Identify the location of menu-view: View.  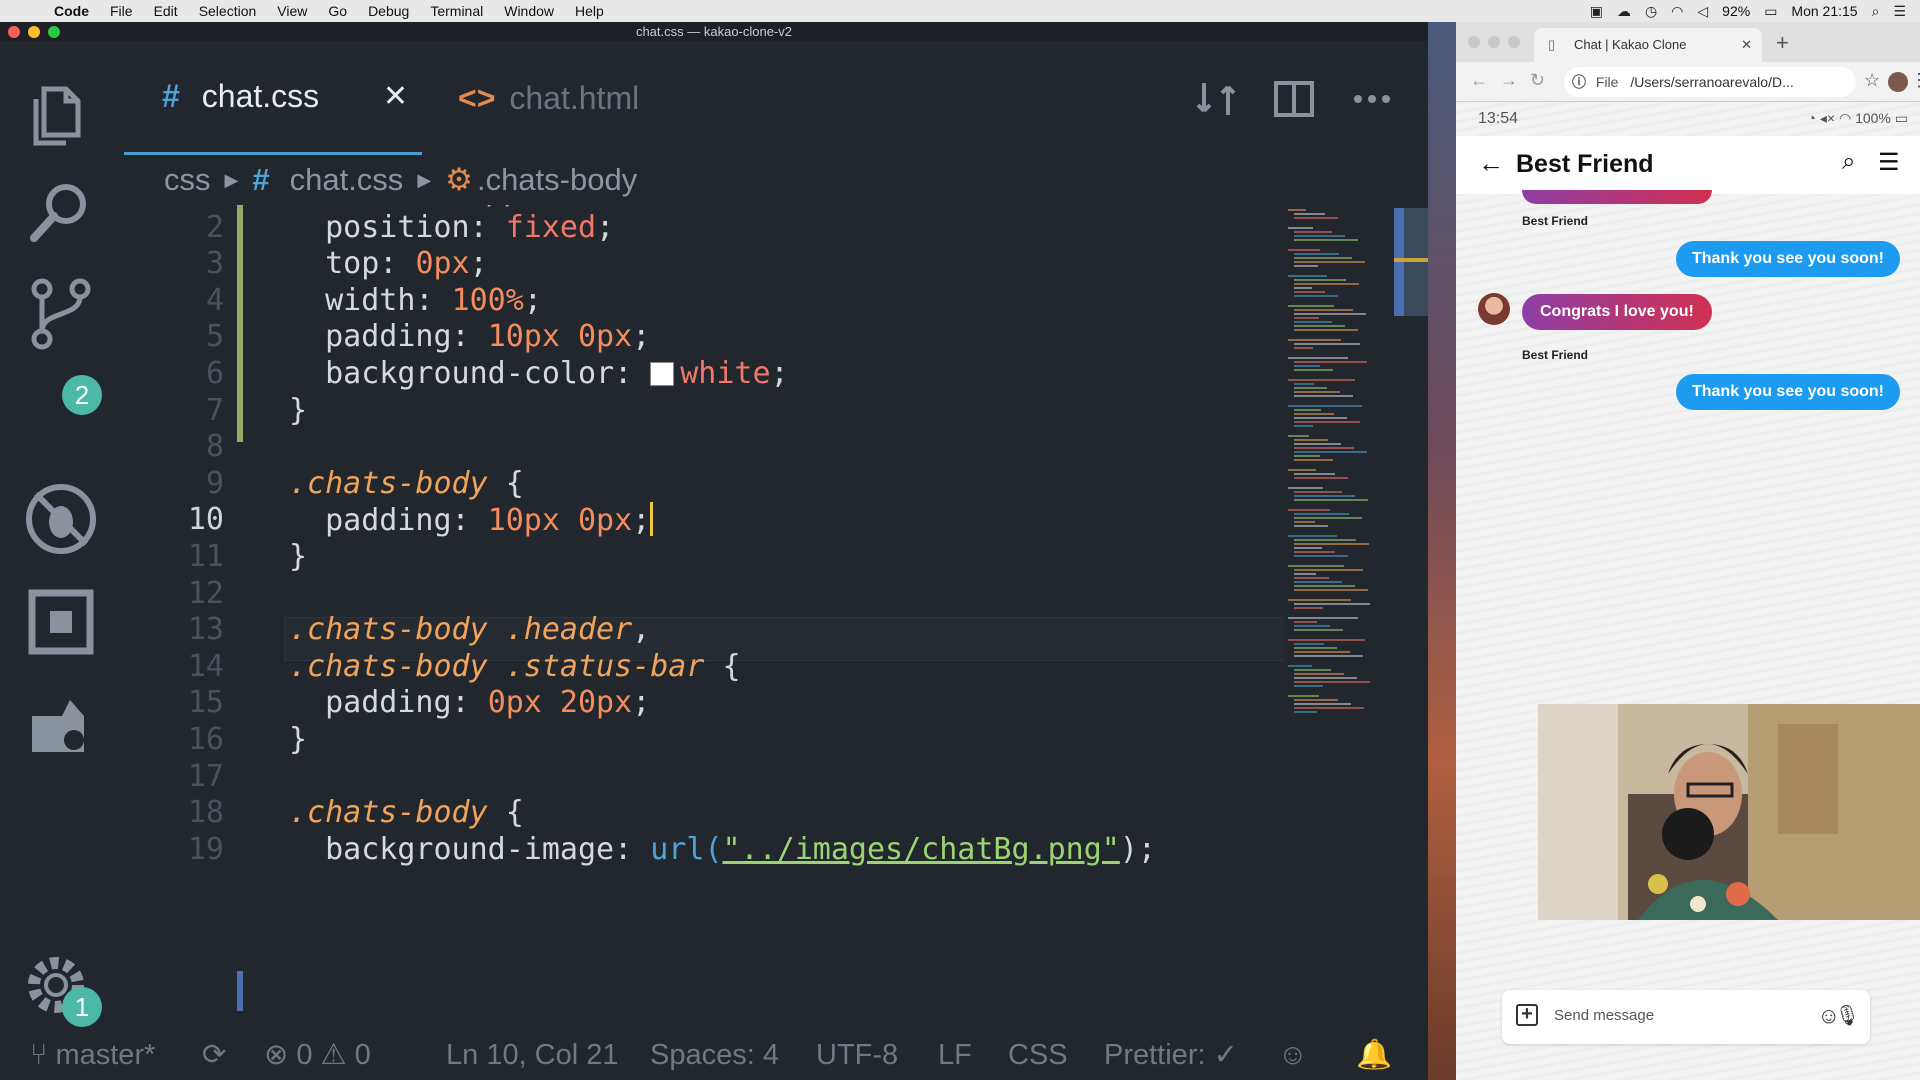
(292, 11).